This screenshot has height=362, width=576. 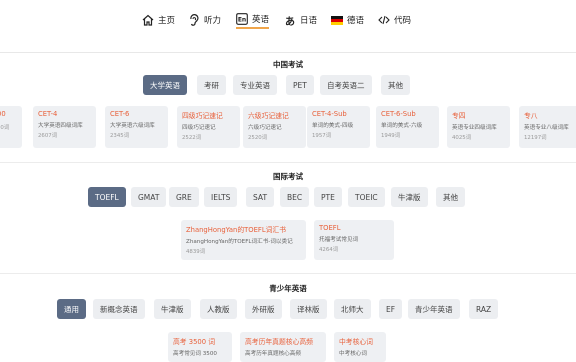 I want to click on nav-home-label: 主页, so click(x=167, y=21).